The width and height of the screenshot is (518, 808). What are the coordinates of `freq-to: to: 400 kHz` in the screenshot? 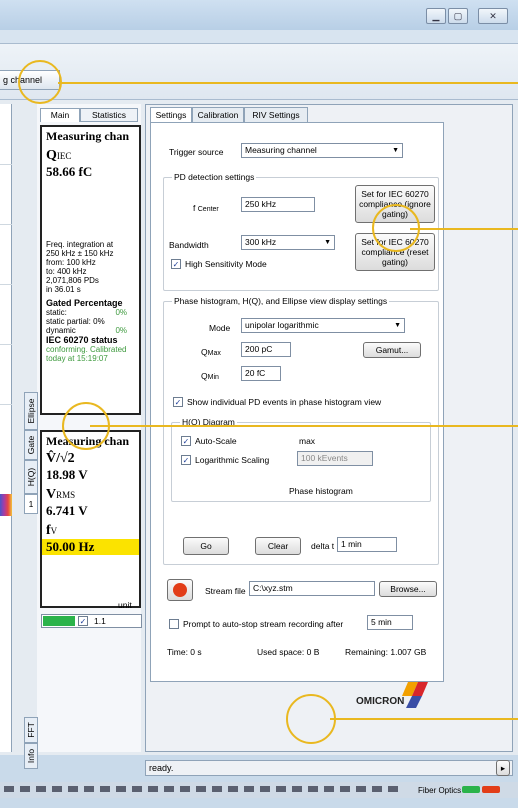 It's located at (66, 271).